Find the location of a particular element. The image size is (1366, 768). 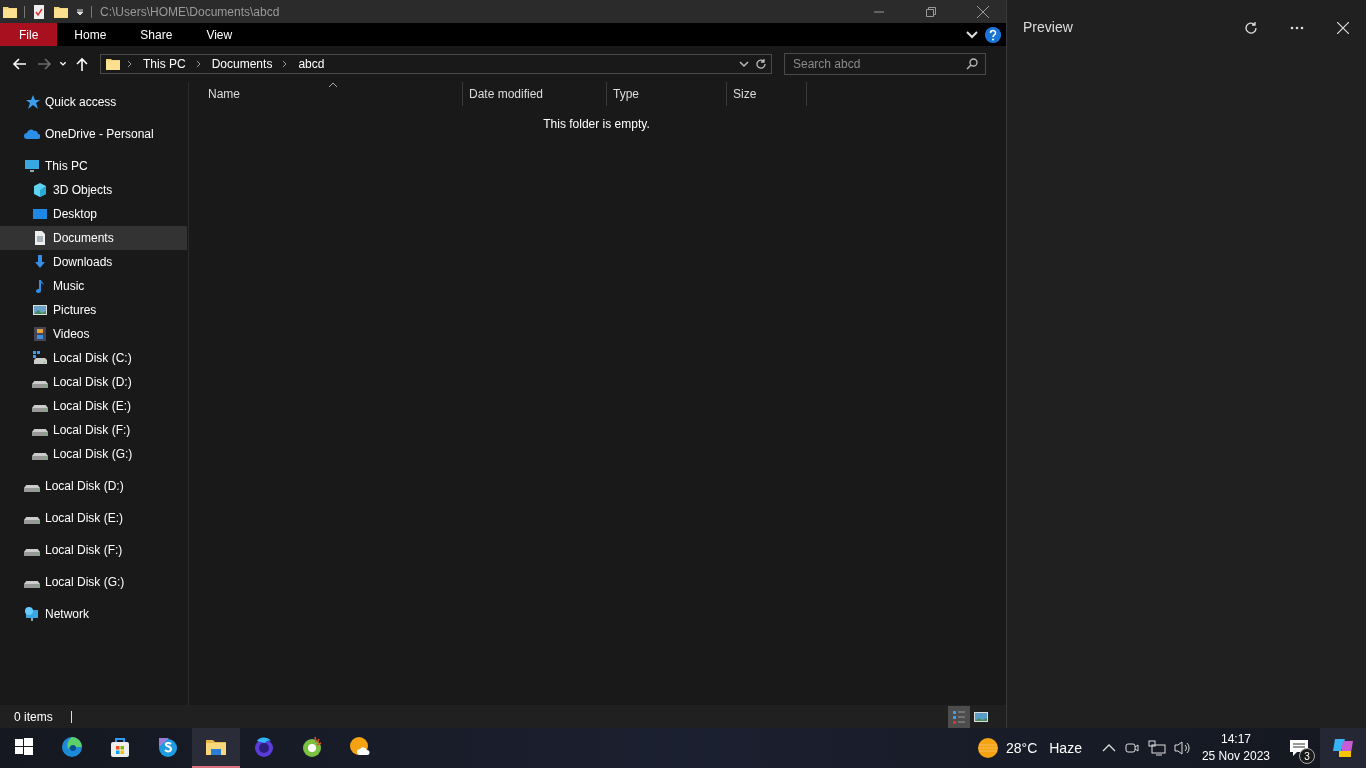

speaker-icon is located at coordinates (1182, 748).